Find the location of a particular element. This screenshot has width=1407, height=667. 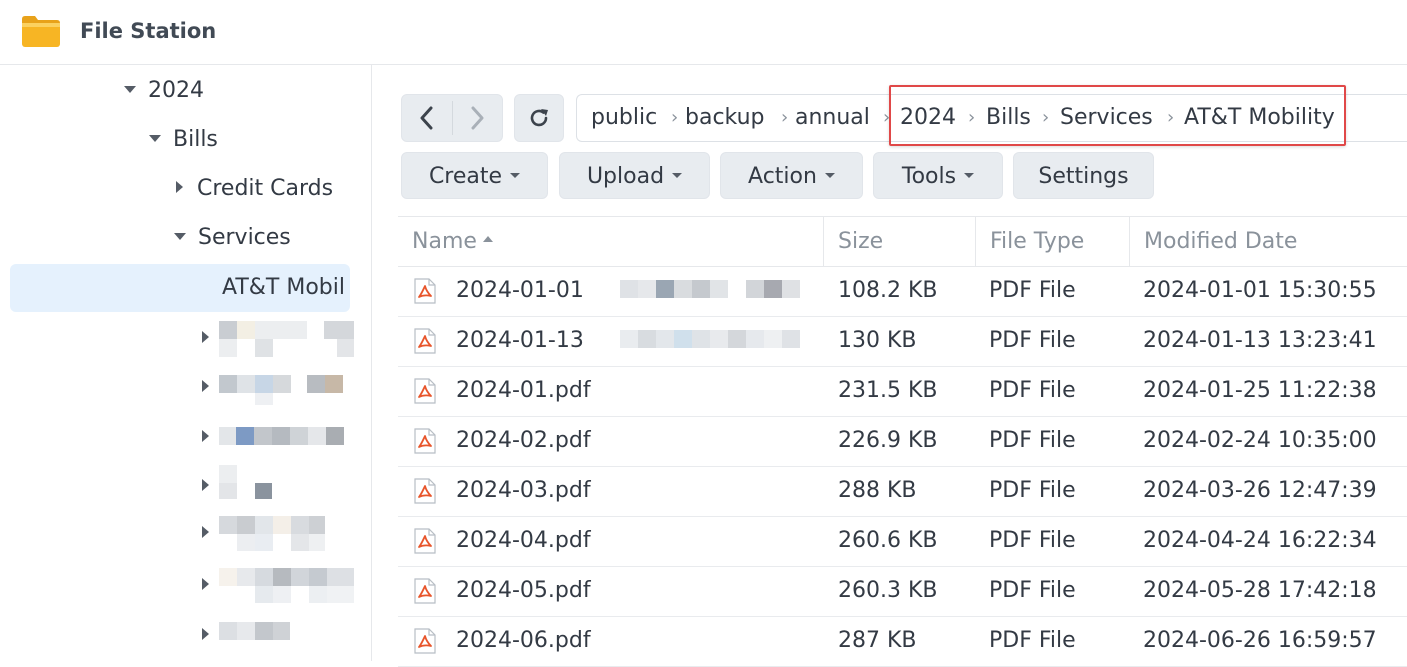

column-header-file-type: File Type is located at coordinates (1037, 241).